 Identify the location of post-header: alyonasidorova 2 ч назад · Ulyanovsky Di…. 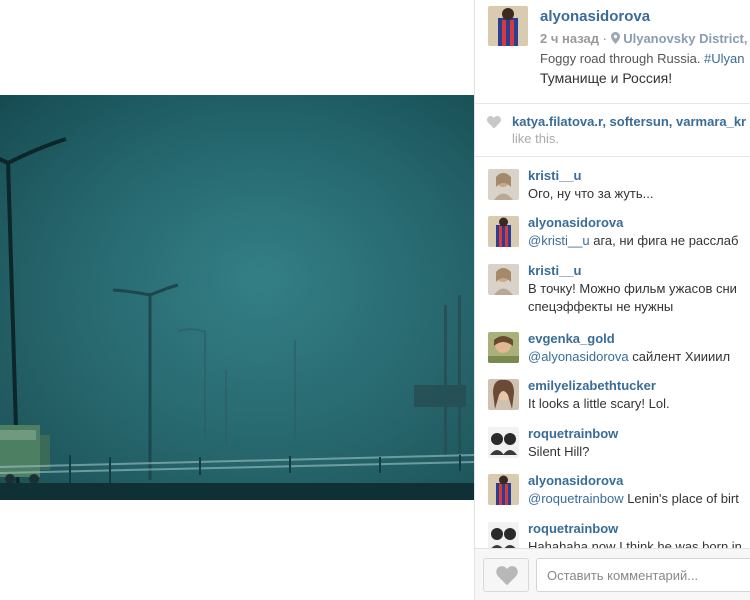
(612, 51).